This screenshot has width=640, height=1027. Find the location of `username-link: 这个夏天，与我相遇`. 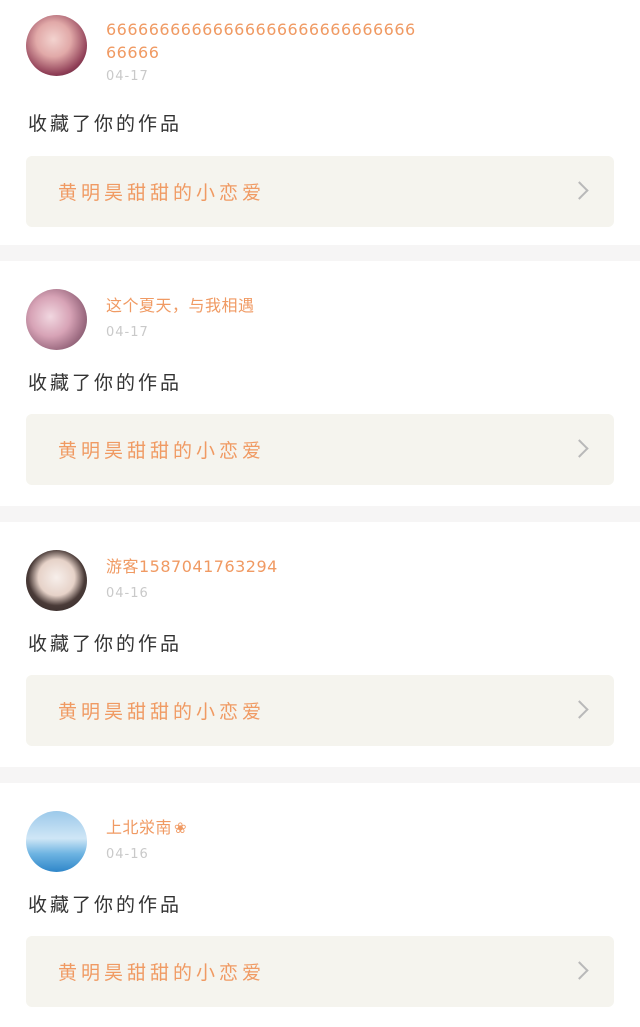

username-link: 这个夏天，与我相遇 is located at coordinates (266, 305).